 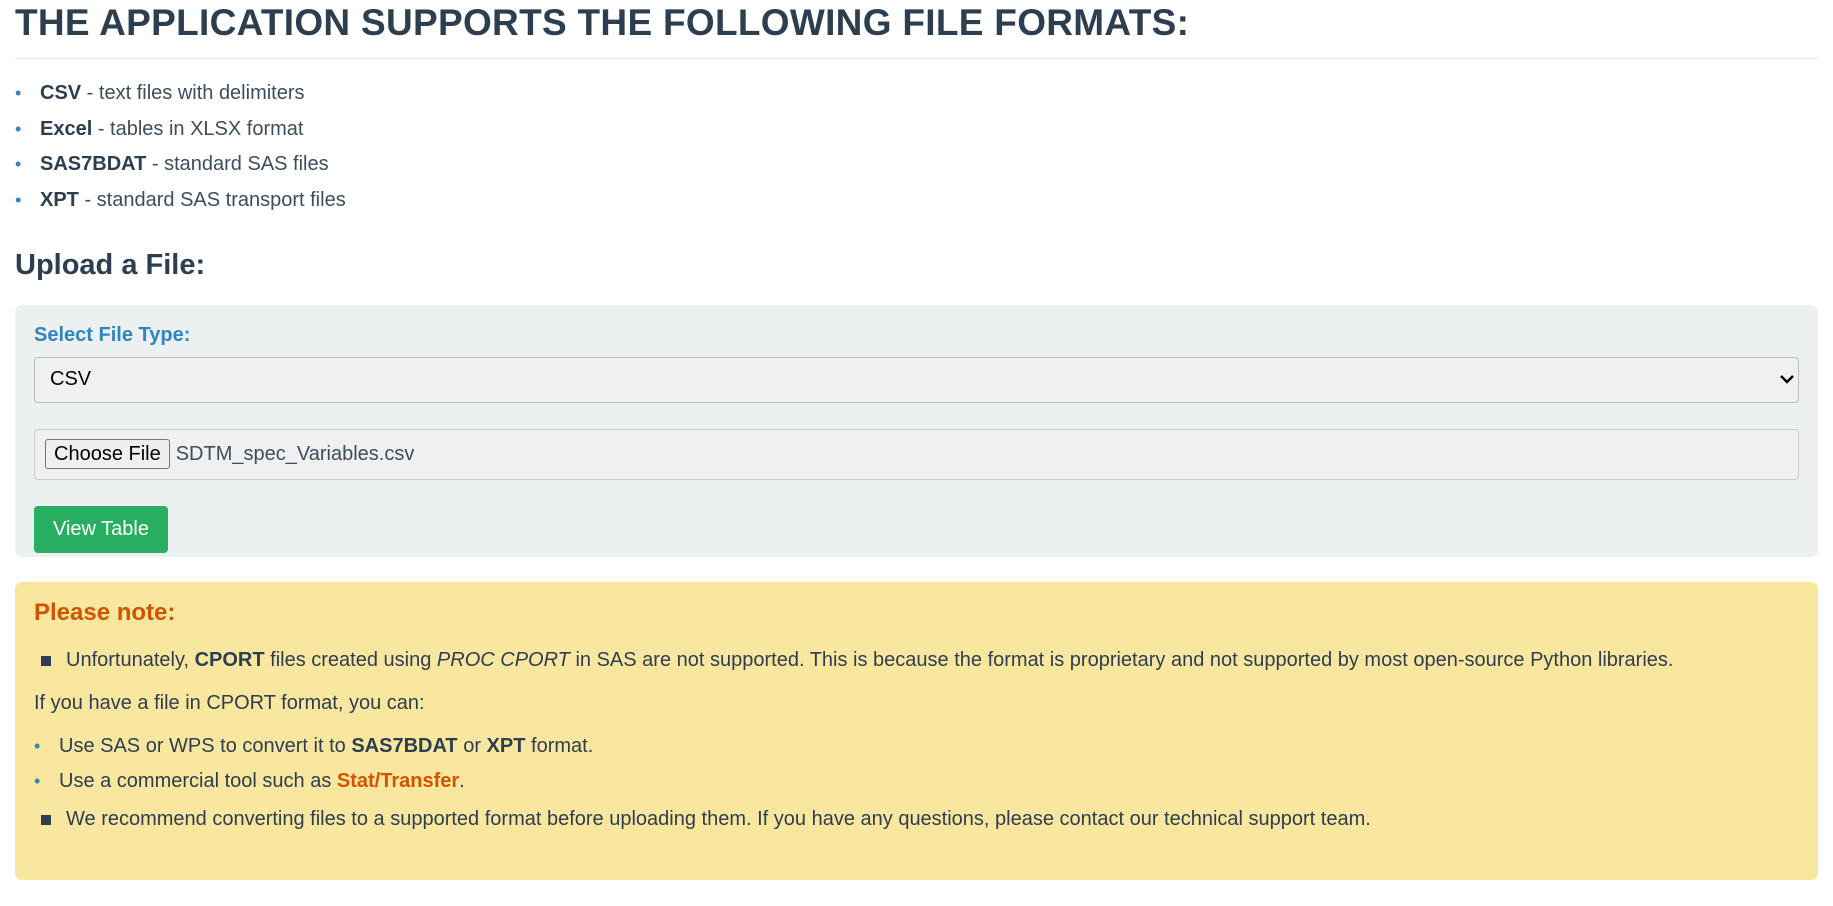 I want to click on text: Use SAS or WPS to convert it to, so click(x=205, y=745).